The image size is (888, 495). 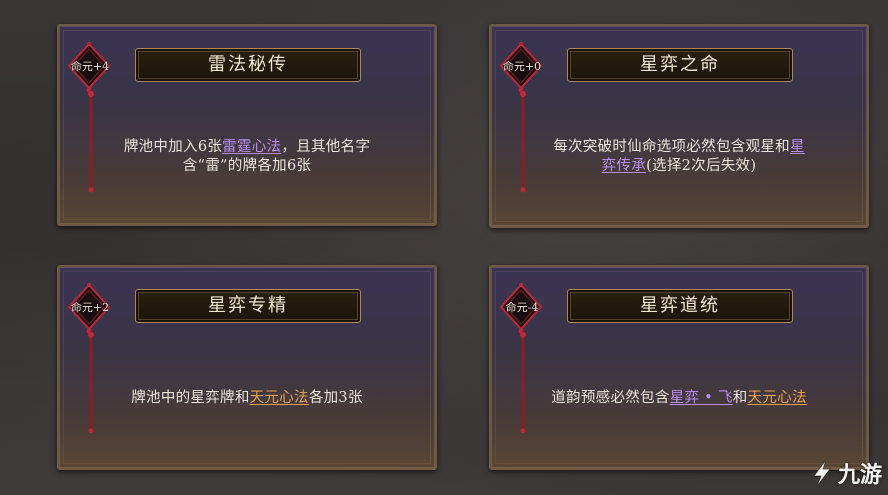 I want to click on card-link-xingyi-fei: 星弈 • 飞, so click(x=701, y=398).